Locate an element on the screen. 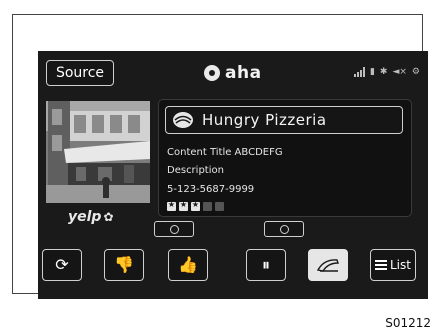 The width and height of the screenshot is (435, 336). skip-back-15-icon is located at coordinates (174, 229).